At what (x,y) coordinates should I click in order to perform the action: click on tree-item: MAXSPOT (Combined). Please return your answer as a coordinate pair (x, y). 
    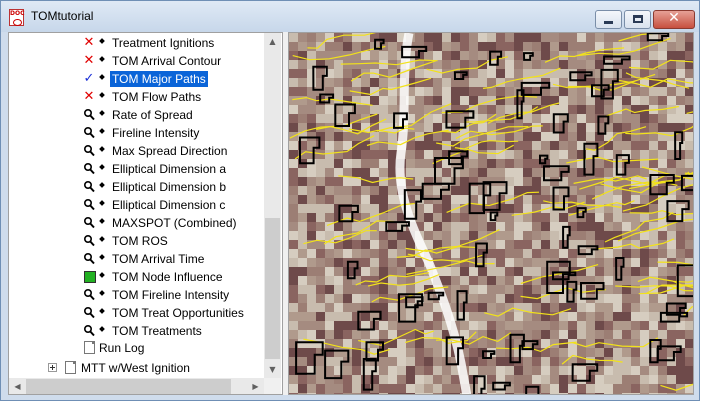
    Looking at the image, I should click on (136, 223).